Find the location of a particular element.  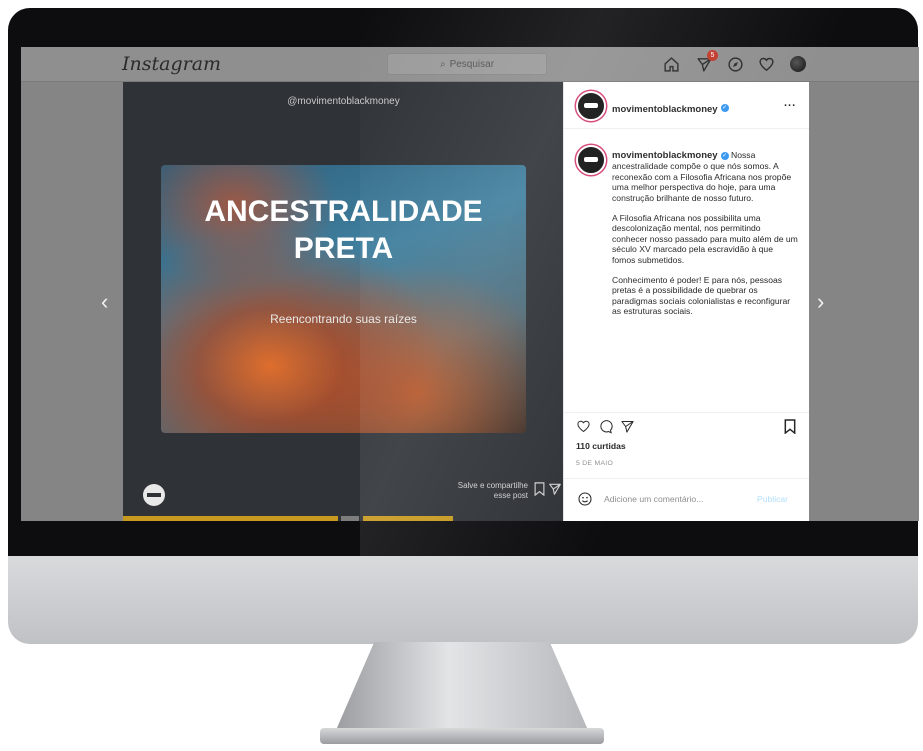

header-divider is located at coordinates (686, 128).